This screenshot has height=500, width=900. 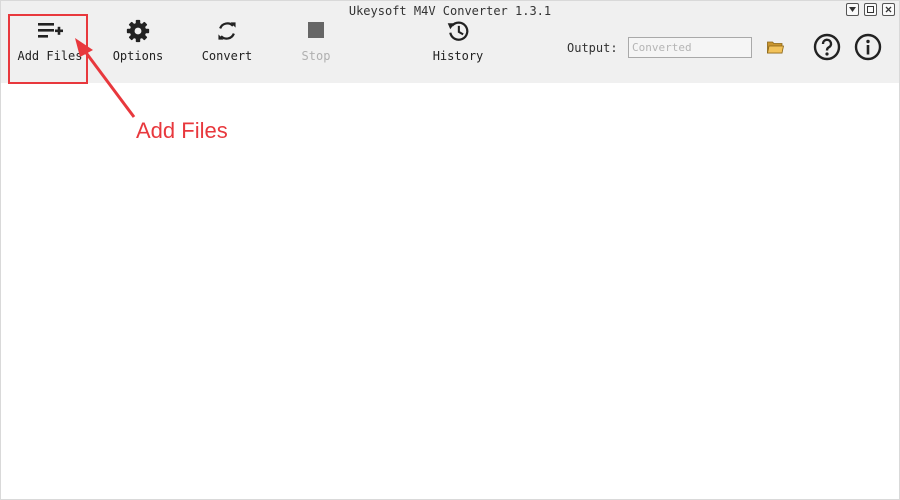 I want to click on refresh-icon, so click(x=227, y=31).